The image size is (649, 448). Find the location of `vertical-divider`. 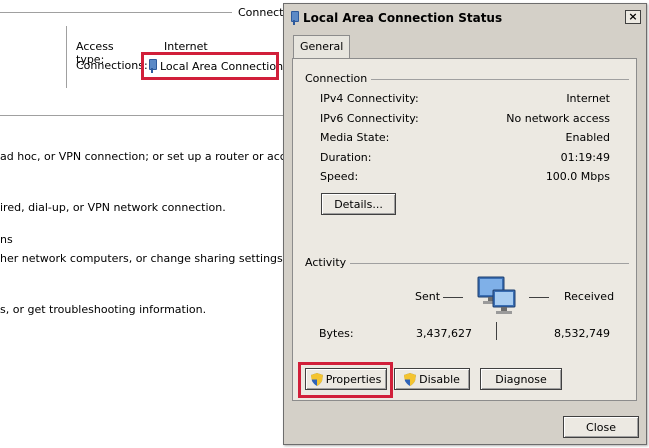

vertical-divider is located at coordinates (66, 57).